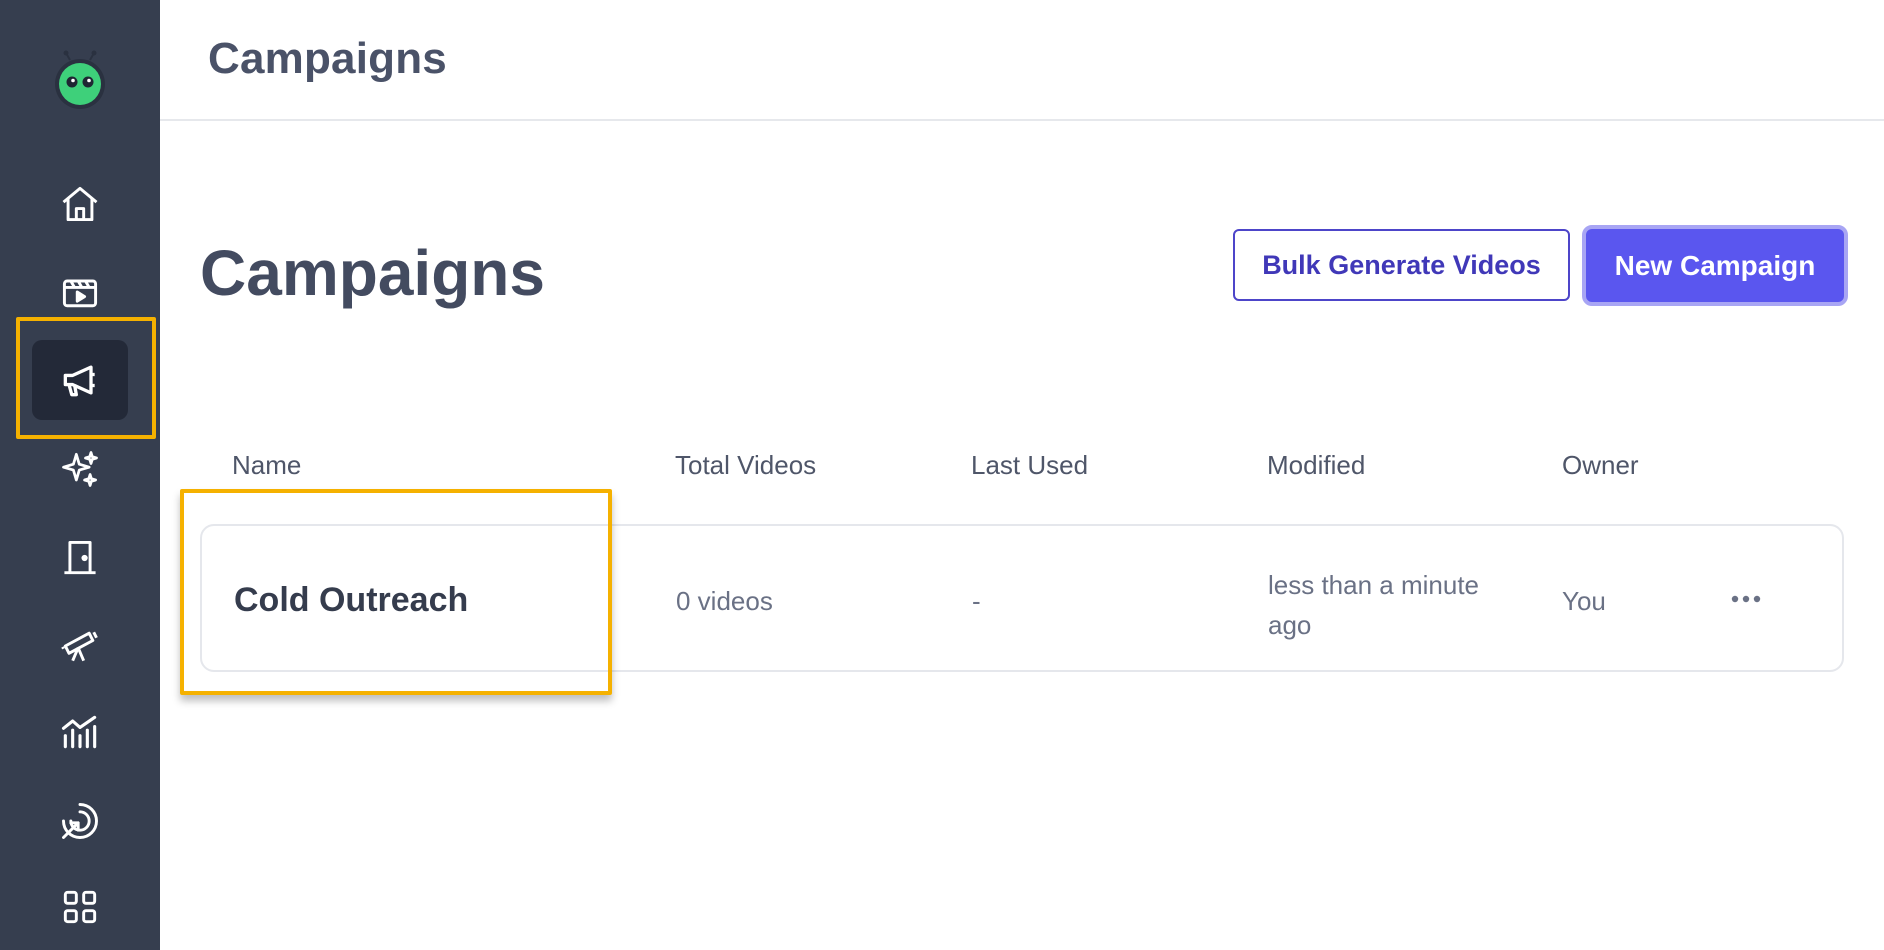  I want to click on home-icon, so click(80, 204).